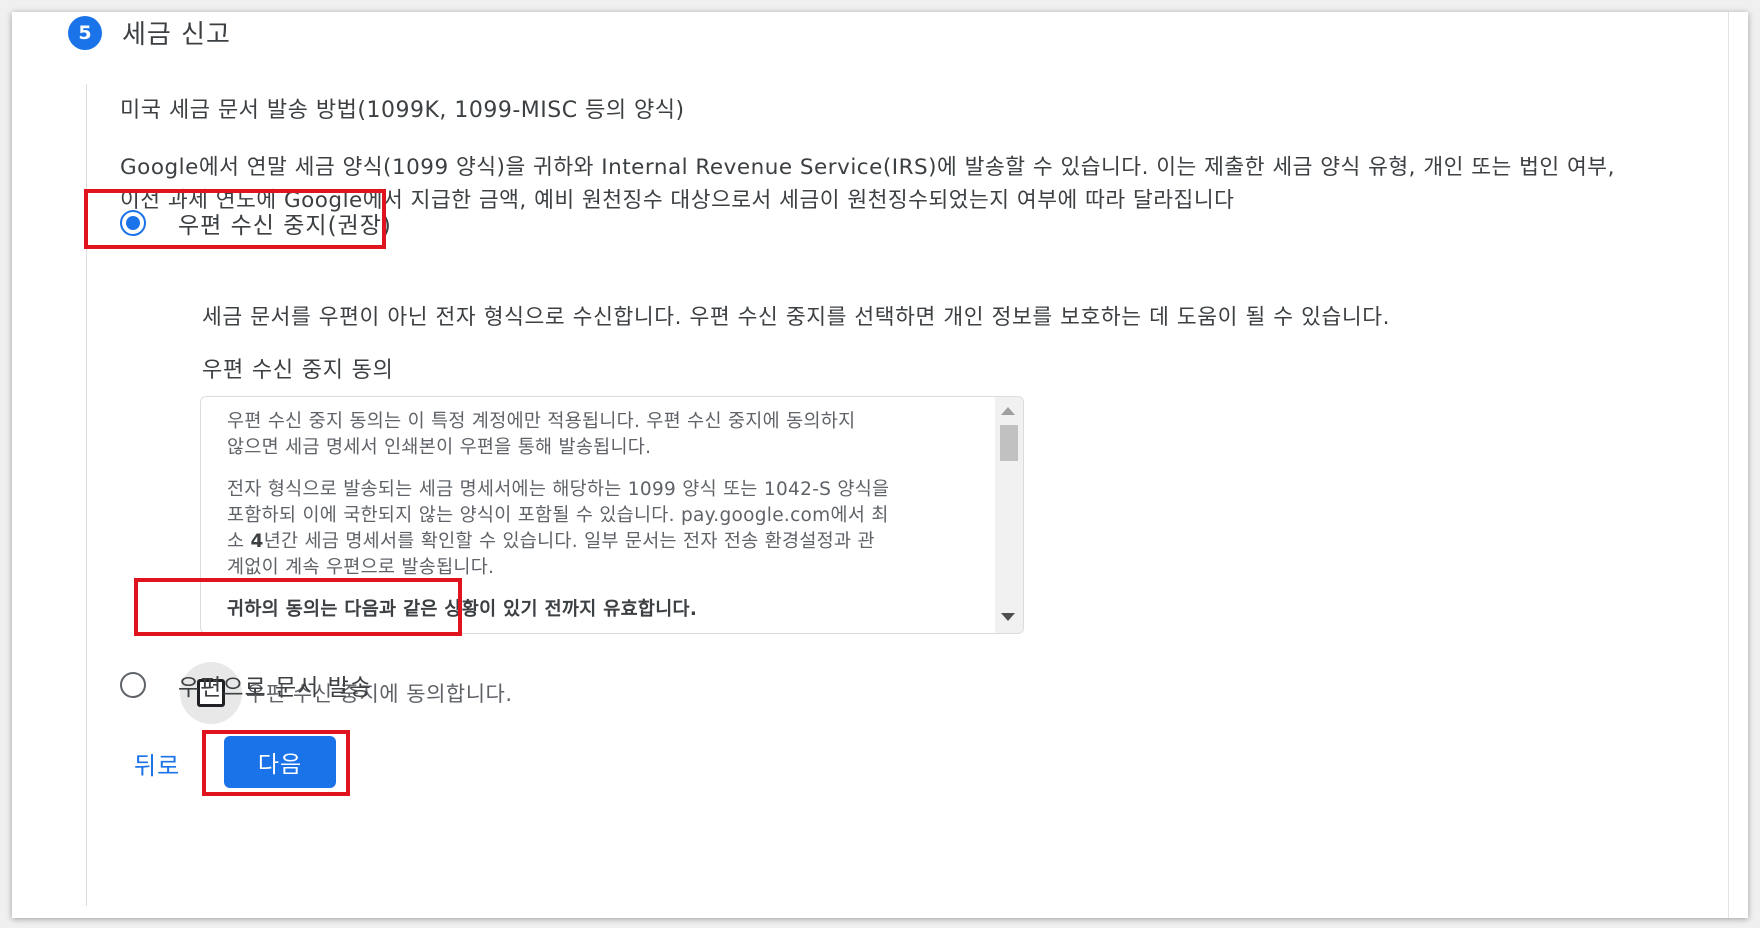 Image resolution: width=1760 pixels, height=928 pixels. What do you see at coordinates (1008, 411) in the screenshot?
I see `scroll-up-arrow-icon` at bounding box center [1008, 411].